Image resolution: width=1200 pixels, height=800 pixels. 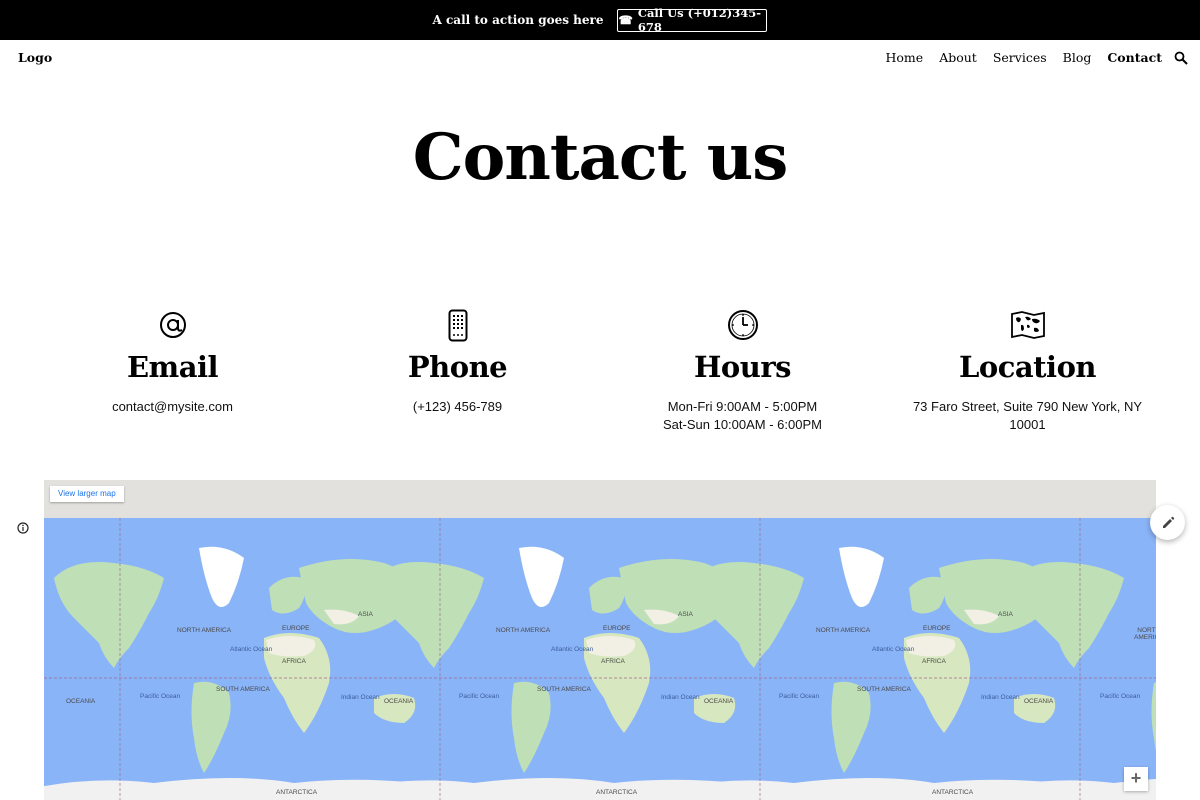 I want to click on edit-button, so click(x=1167, y=522).